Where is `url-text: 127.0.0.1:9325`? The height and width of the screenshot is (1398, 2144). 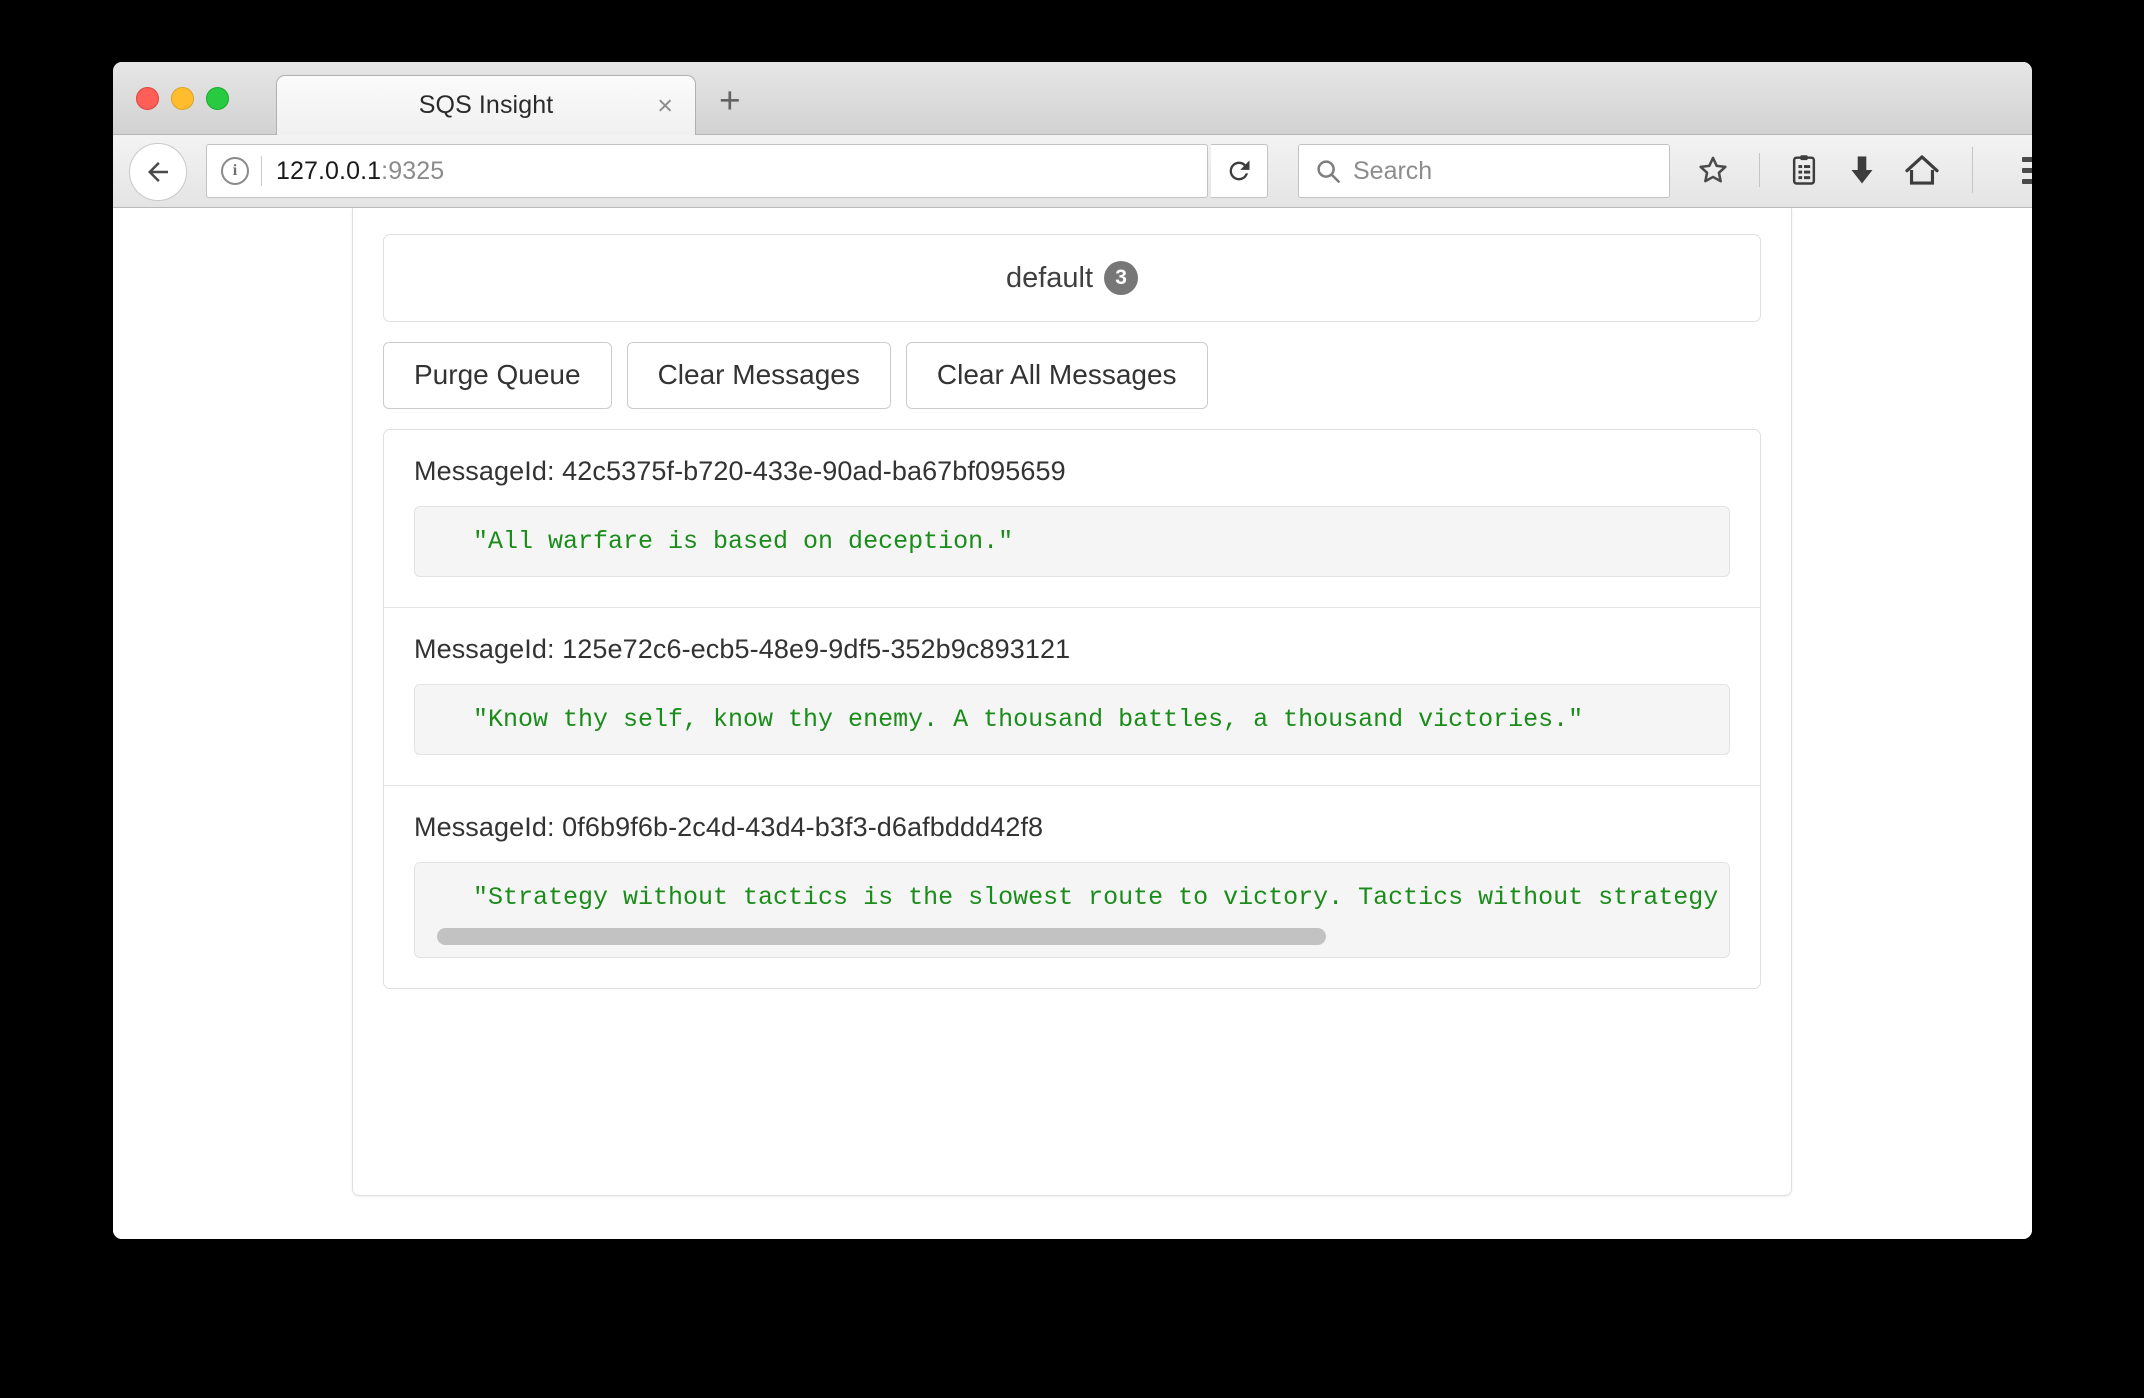 url-text: 127.0.0.1:9325 is located at coordinates (360, 171).